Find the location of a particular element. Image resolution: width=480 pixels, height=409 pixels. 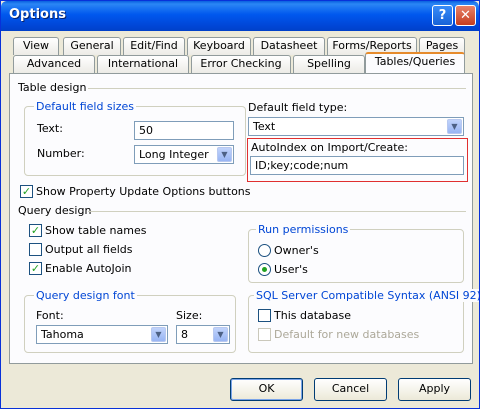

radio-selected-dot is located at coordinates (264, 269).